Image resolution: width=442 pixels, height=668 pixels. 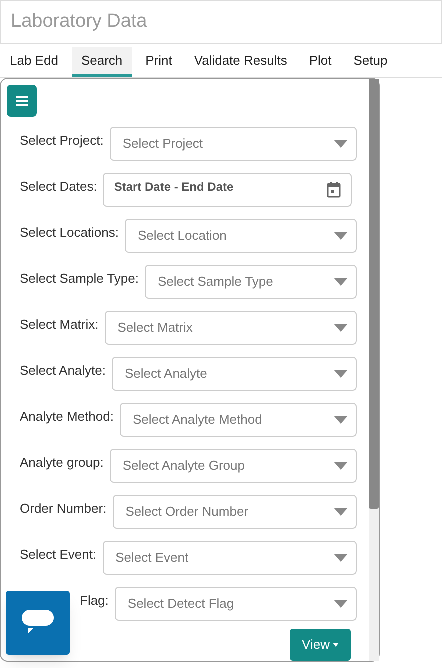 I want to click on select-field: Select Matrix, so click(x=230, y=328).